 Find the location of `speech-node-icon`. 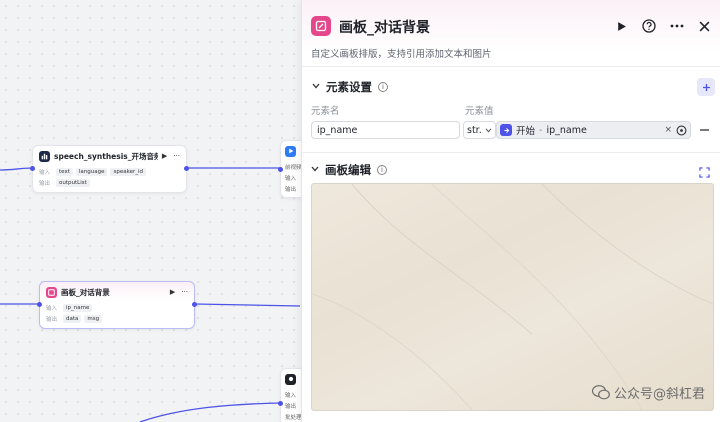

speech-node-icon is located at coordinates (44, 156).